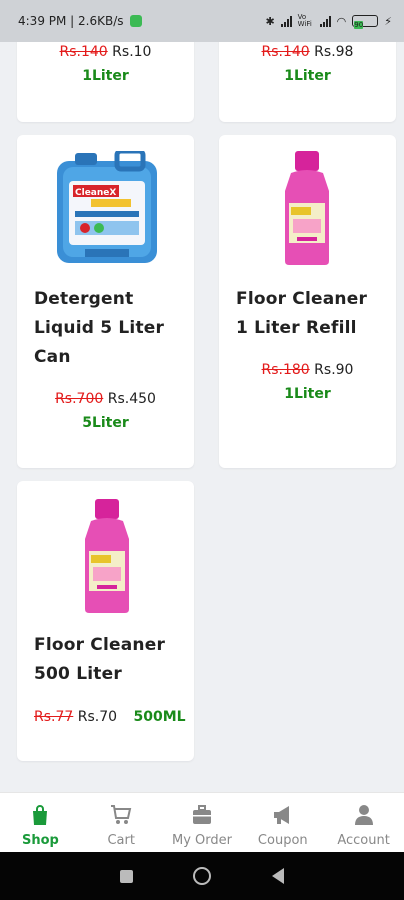 The height and width of the screenshot is (900, 404). Describe the element at coordinates (107, 206) in the screenshot. I see `detergent-can-image: CleaneX` at that location.